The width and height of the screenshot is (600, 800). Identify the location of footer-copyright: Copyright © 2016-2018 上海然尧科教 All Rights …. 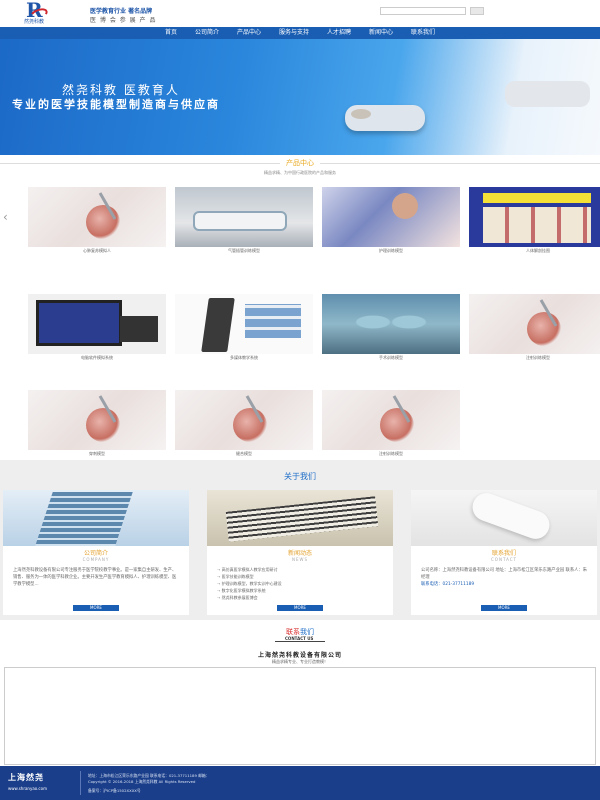
(142, 781).